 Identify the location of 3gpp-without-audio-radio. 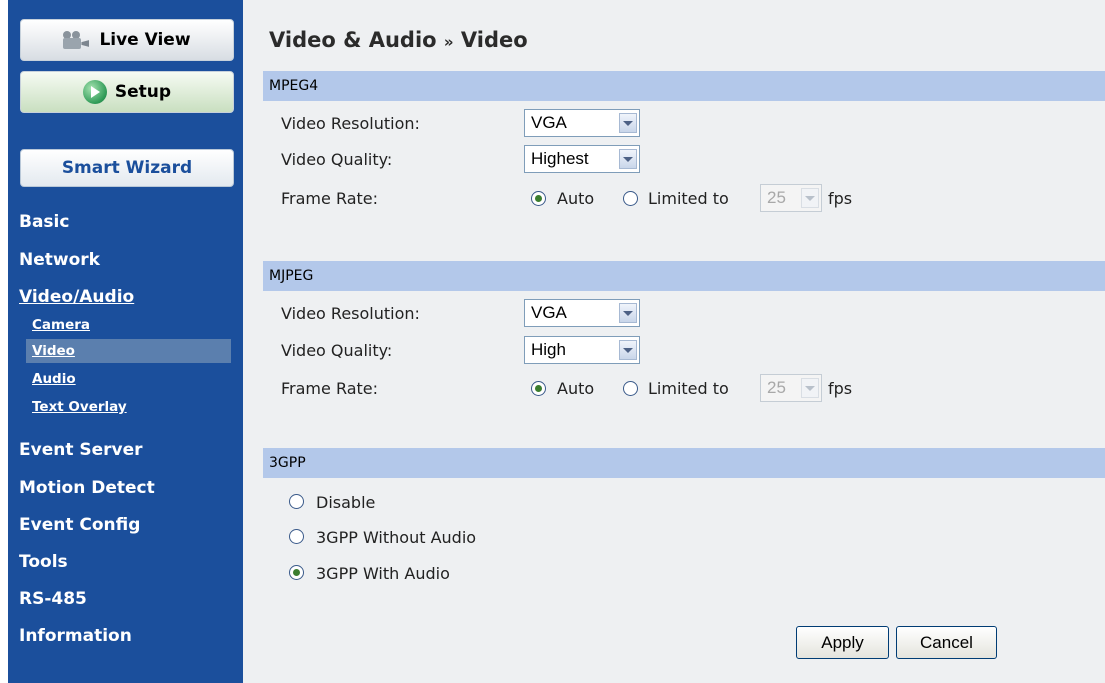
(296, 536).